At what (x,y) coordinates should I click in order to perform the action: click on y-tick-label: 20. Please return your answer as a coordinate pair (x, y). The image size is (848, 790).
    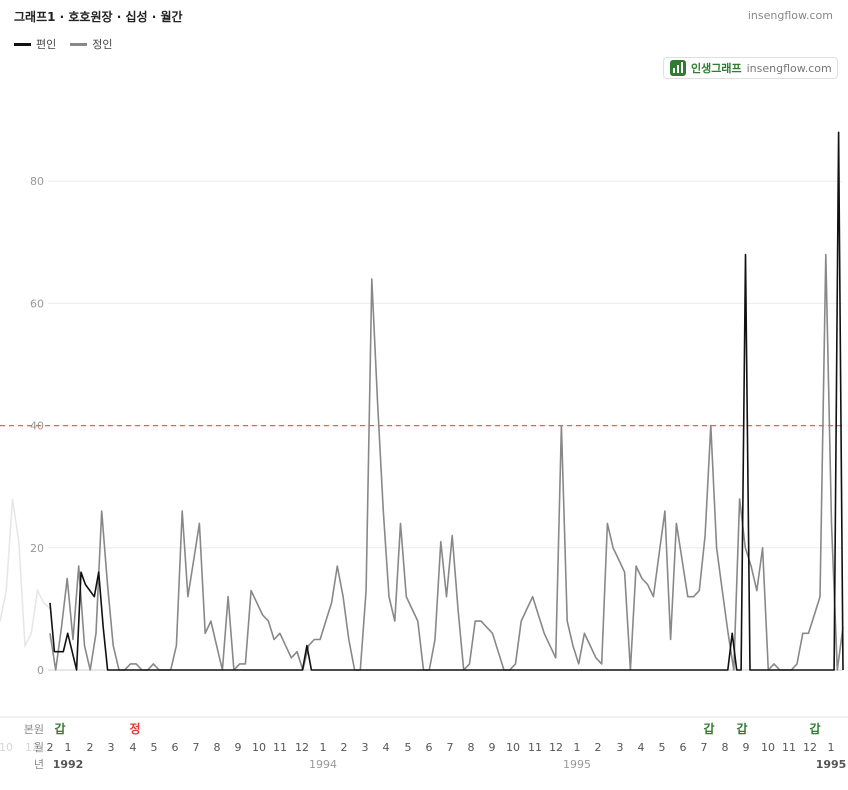
    Looking at the image, I should click on (37, 548).